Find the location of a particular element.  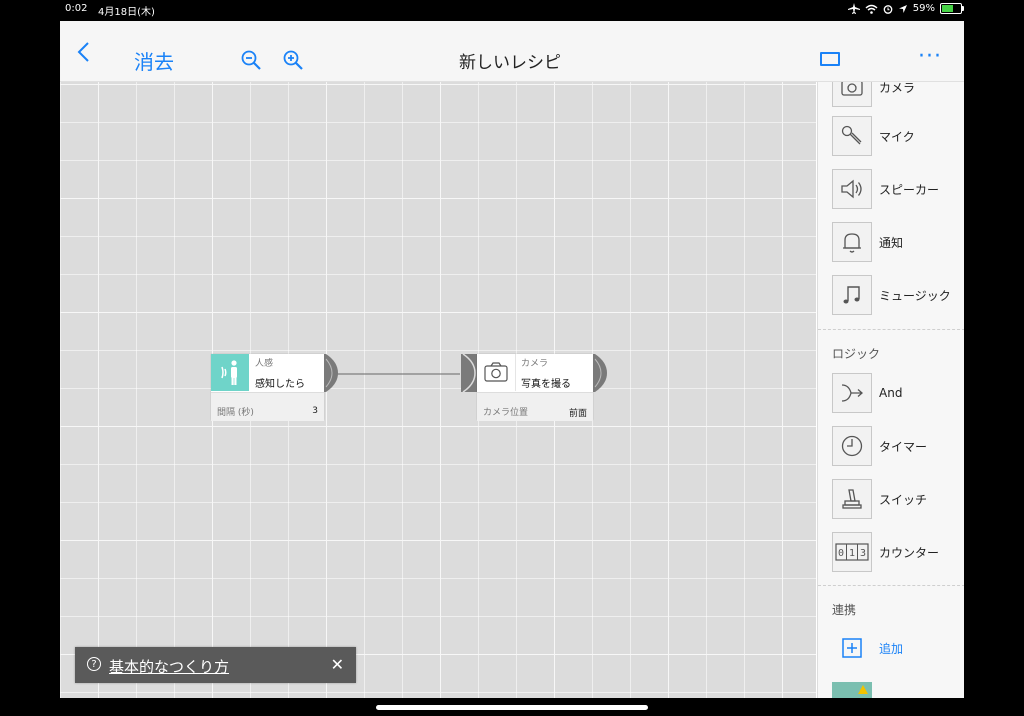

add-label: 追加 is located at coordinates (891, 648).